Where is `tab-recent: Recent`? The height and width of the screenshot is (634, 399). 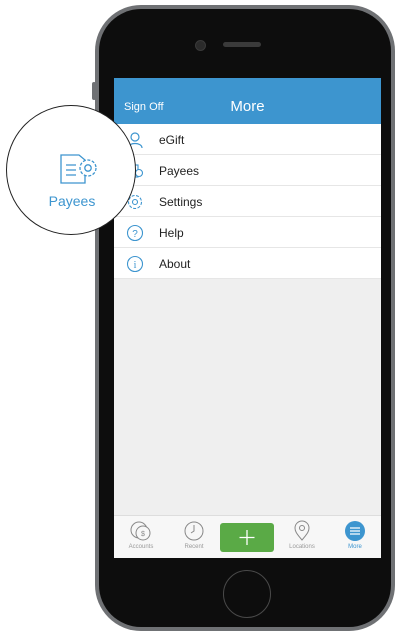 tab-recent: Recent is located at coordinates (194, 534).